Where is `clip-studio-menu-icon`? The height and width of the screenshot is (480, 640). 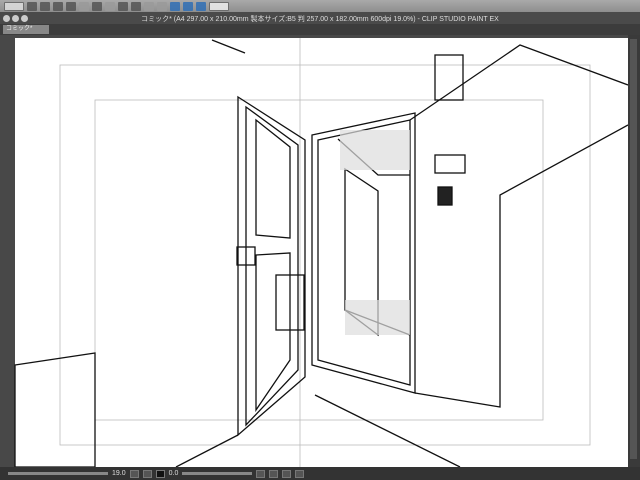 clip-studio-menu-icon is located at coordinates (14, 6).